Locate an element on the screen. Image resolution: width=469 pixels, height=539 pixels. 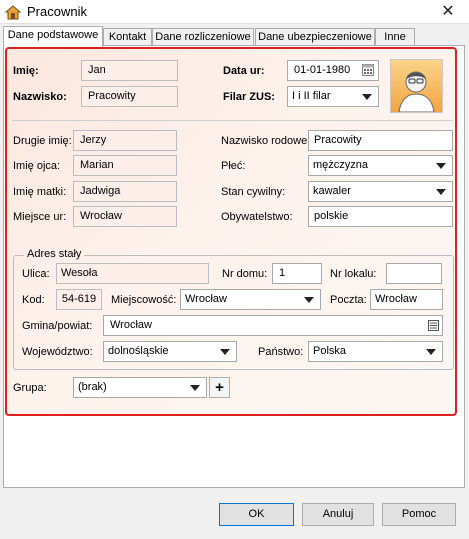
help-button: Pomoc is located at coordinates (419, 514).